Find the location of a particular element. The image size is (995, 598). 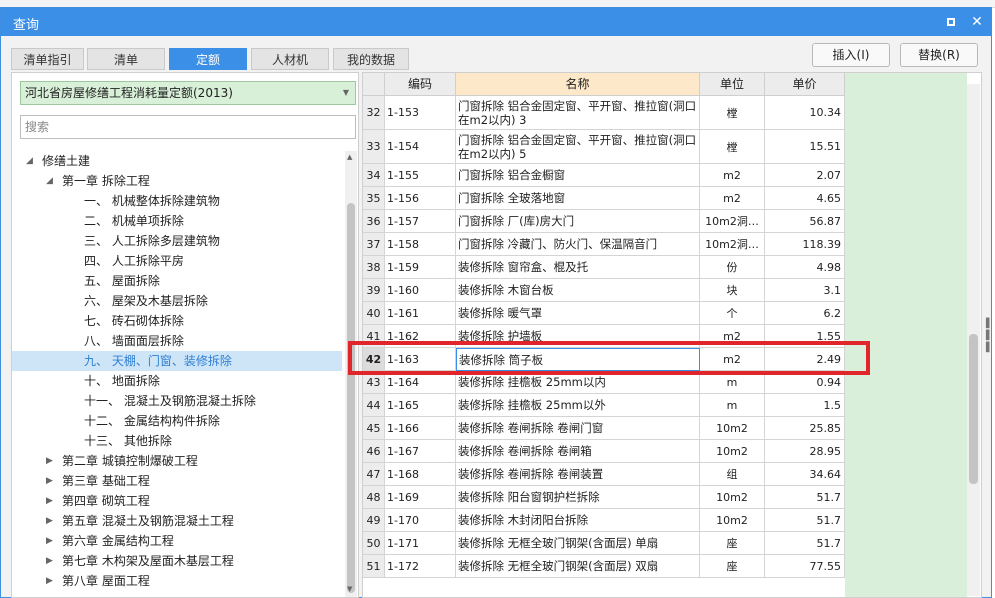

table-row: 37 1-158 门窗拆除 冷藏门、防火门、保温隔音门 10m2洞… 118.39 is located at coordinates (604, 244).